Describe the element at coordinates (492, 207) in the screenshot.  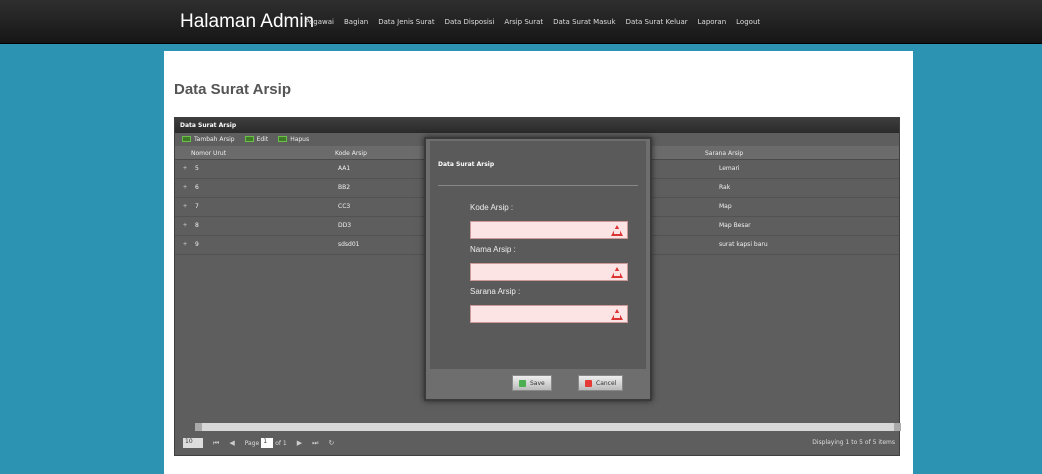
I see `kode-arsip-label: Kode Arsip :` at that location.